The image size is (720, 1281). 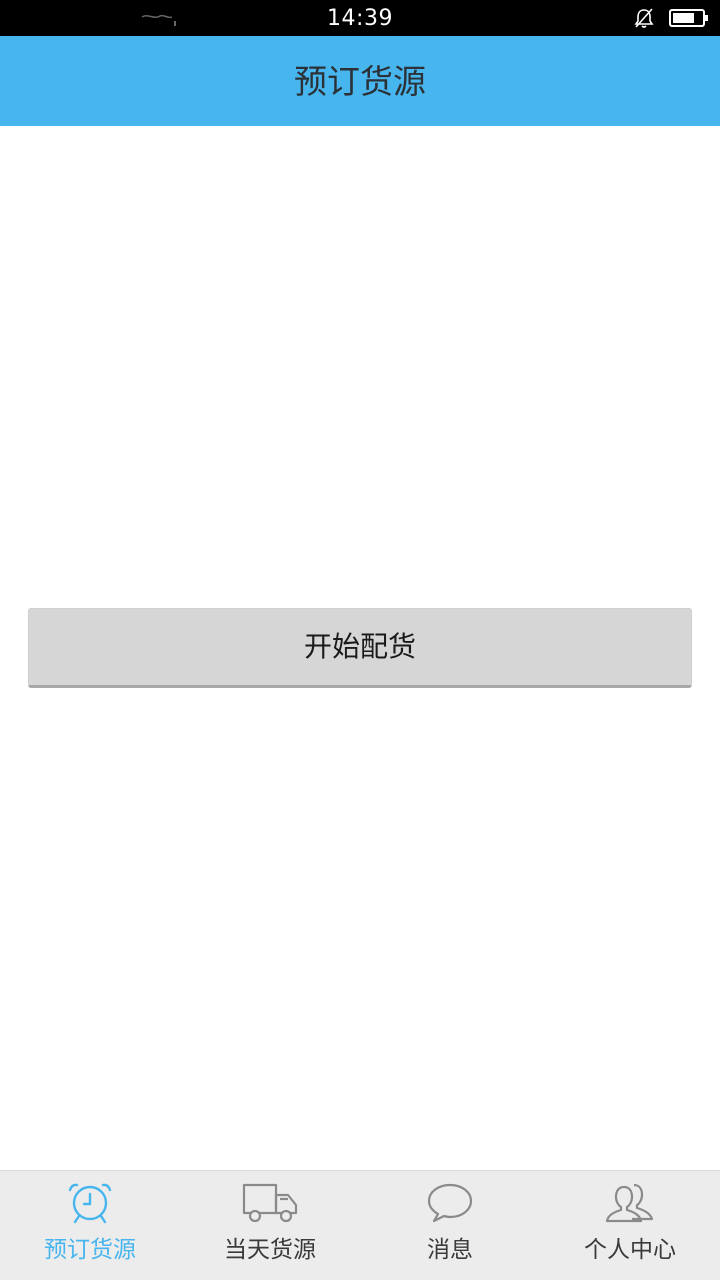 I want to click on tab-label: 个人中心, so click(x=630, y=1250).